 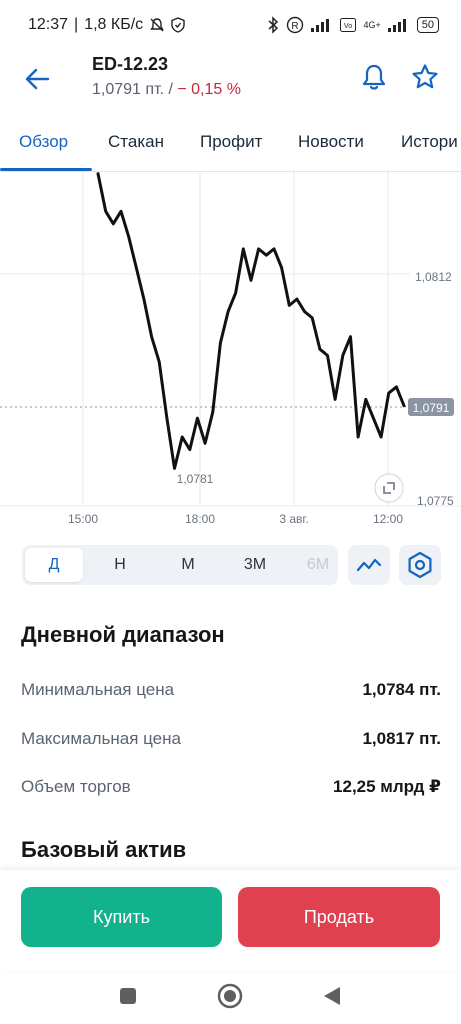 What do you see at coordinates (76, 786) in the screenshot?
I see `volume-label: Объем торгов` at bounding box center [76, 786].